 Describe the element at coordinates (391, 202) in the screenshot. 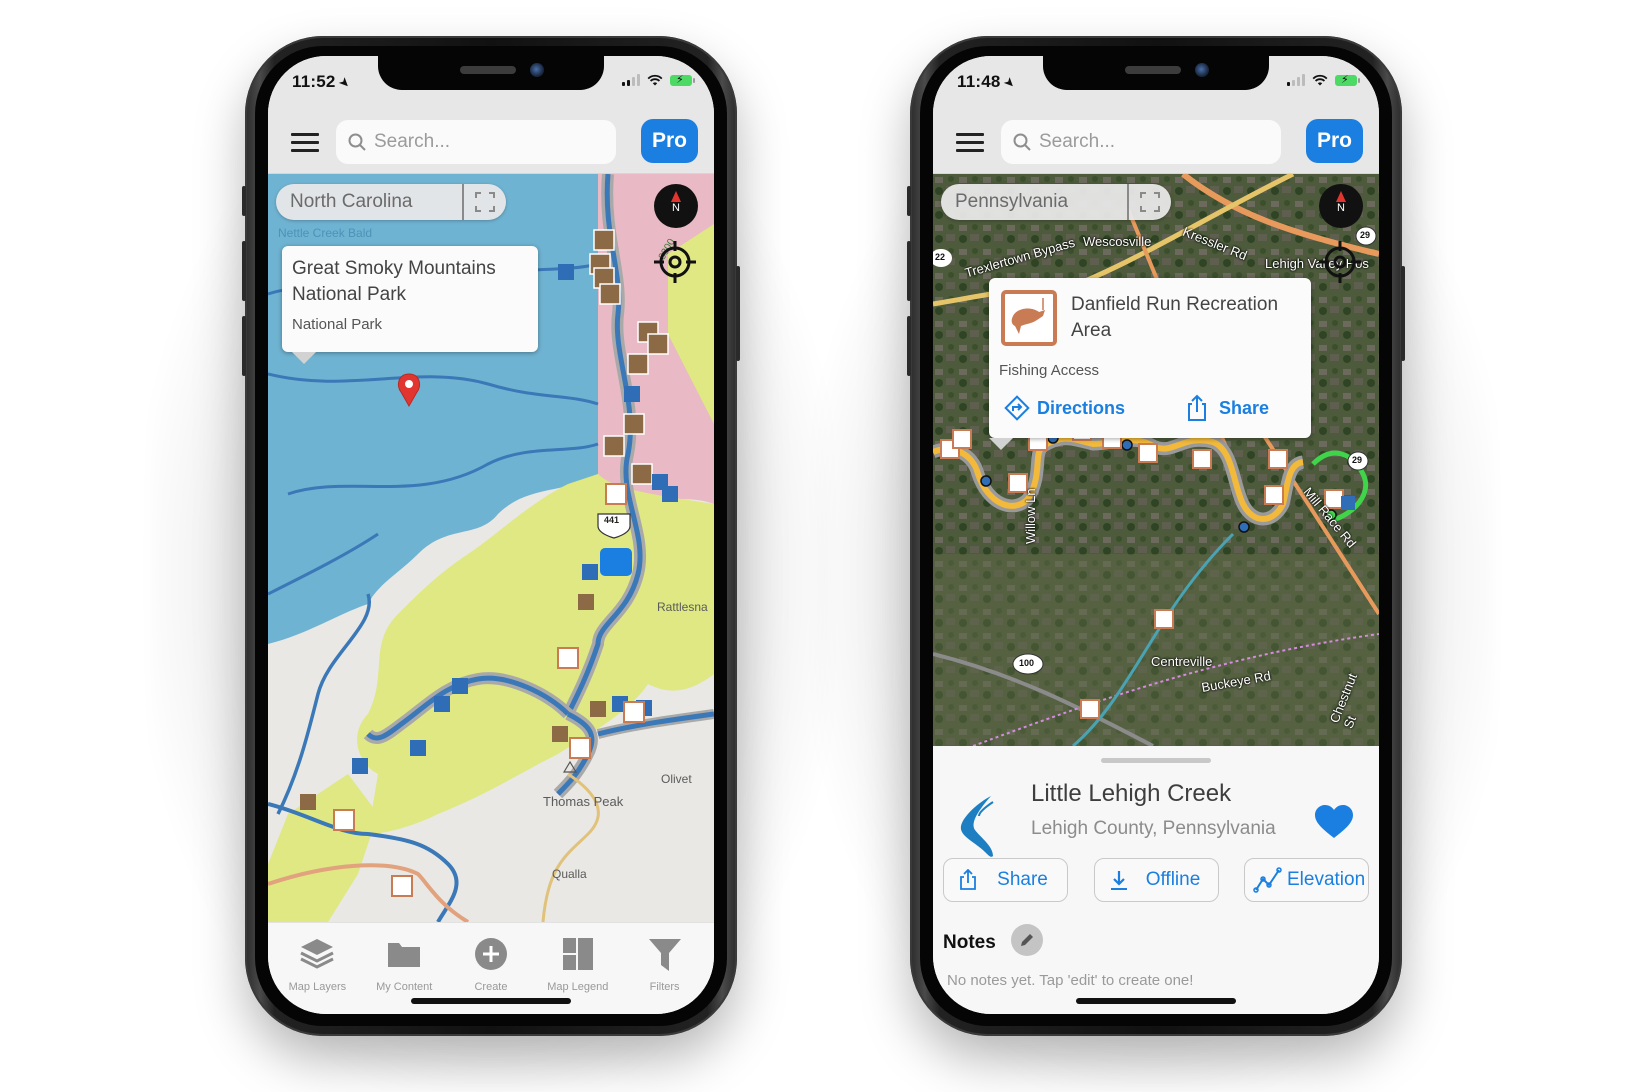

I see `region-selector: North Carolina` at that location.